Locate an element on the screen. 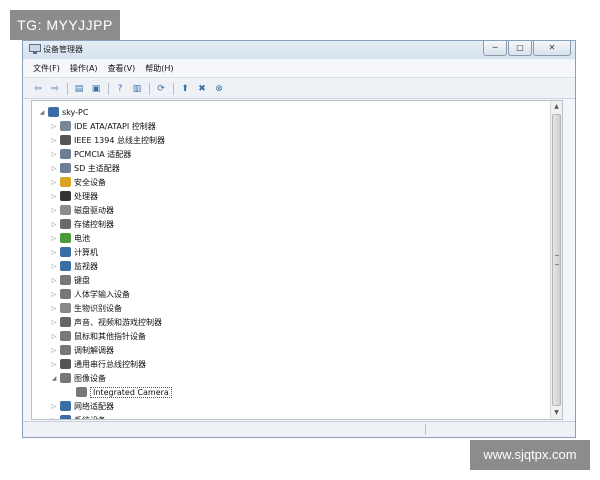 The width and height of the screenshot is (600, 480). biometric-icon is located at coordinates (65, 308).